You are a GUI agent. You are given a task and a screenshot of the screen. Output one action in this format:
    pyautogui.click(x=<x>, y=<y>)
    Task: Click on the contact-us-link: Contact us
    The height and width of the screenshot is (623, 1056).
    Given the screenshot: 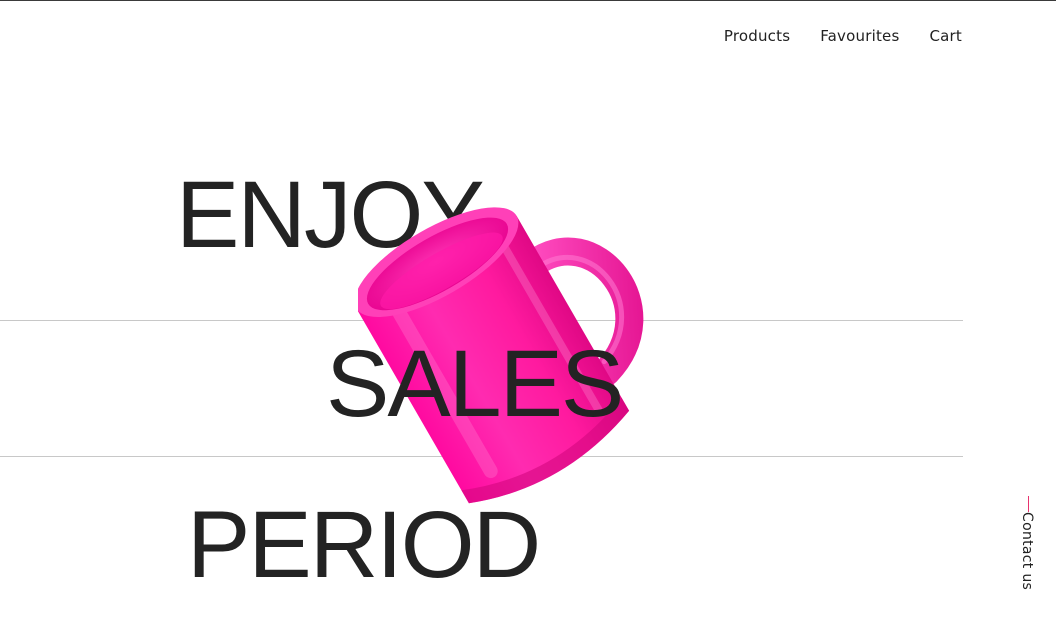 What is the action you would take?
    pyautogui.click(x=1029, y=546)
    